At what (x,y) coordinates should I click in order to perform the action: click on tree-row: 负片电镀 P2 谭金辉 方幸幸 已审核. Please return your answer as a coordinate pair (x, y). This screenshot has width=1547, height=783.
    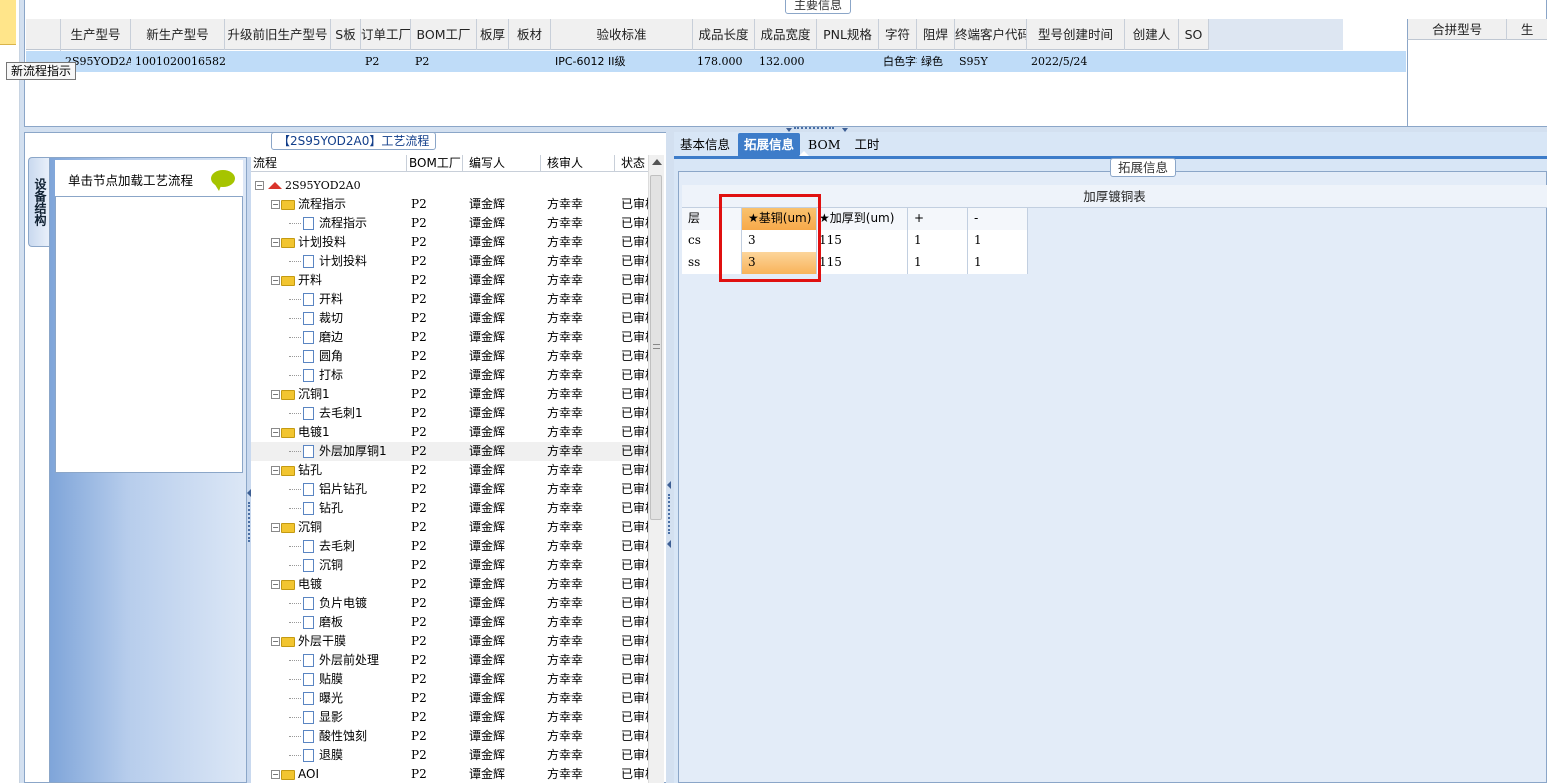
    Looking at the image, I should click on (449, 603).